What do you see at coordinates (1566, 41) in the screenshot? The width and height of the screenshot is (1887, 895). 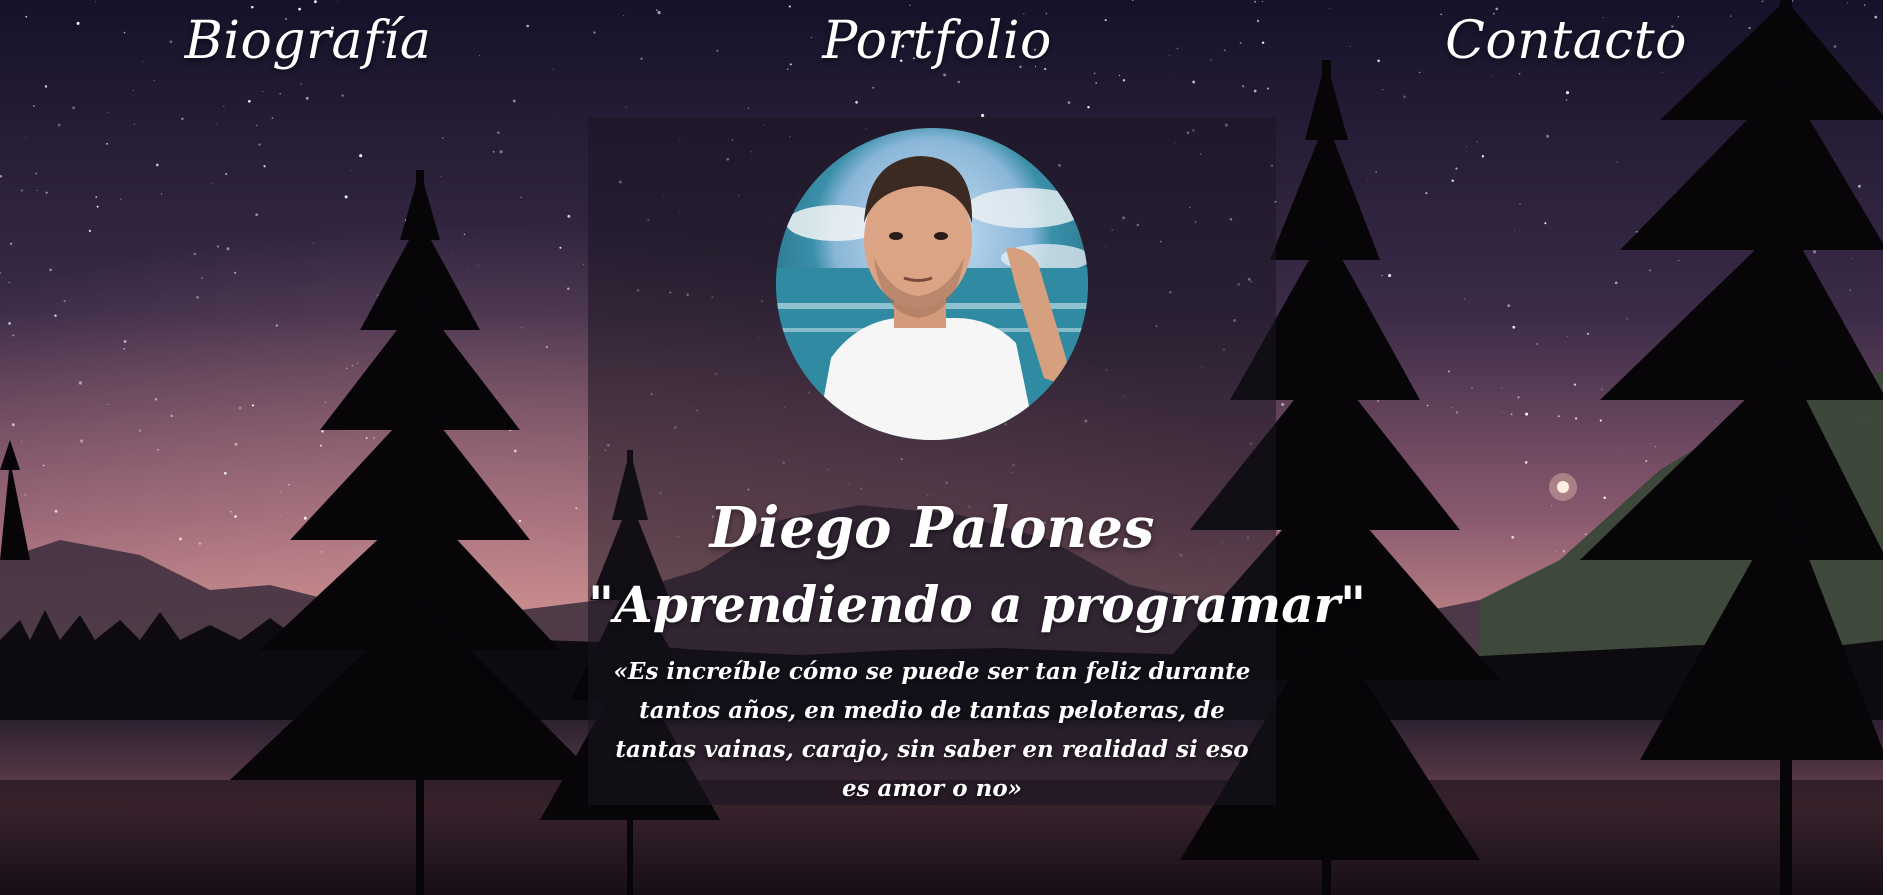 I see `nav-link-contacto: Contacto` at bounding box center [1566, 41].